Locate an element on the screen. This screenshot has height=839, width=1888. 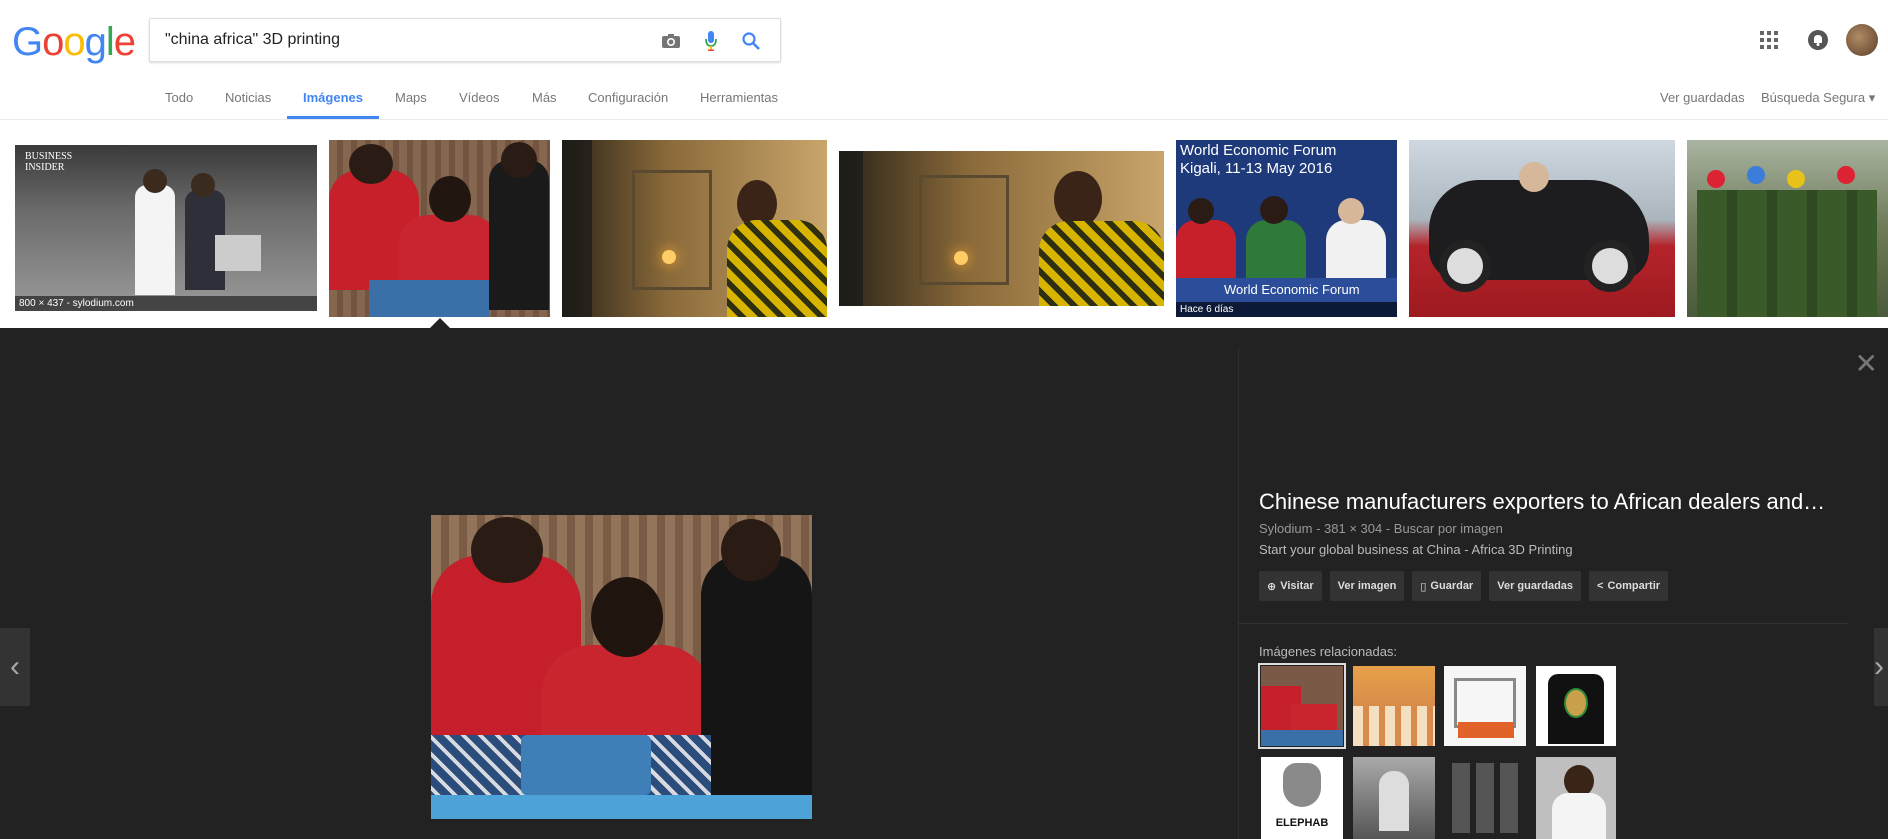
view-image-button: Ver imagen is located at coordinates (1367, 586).